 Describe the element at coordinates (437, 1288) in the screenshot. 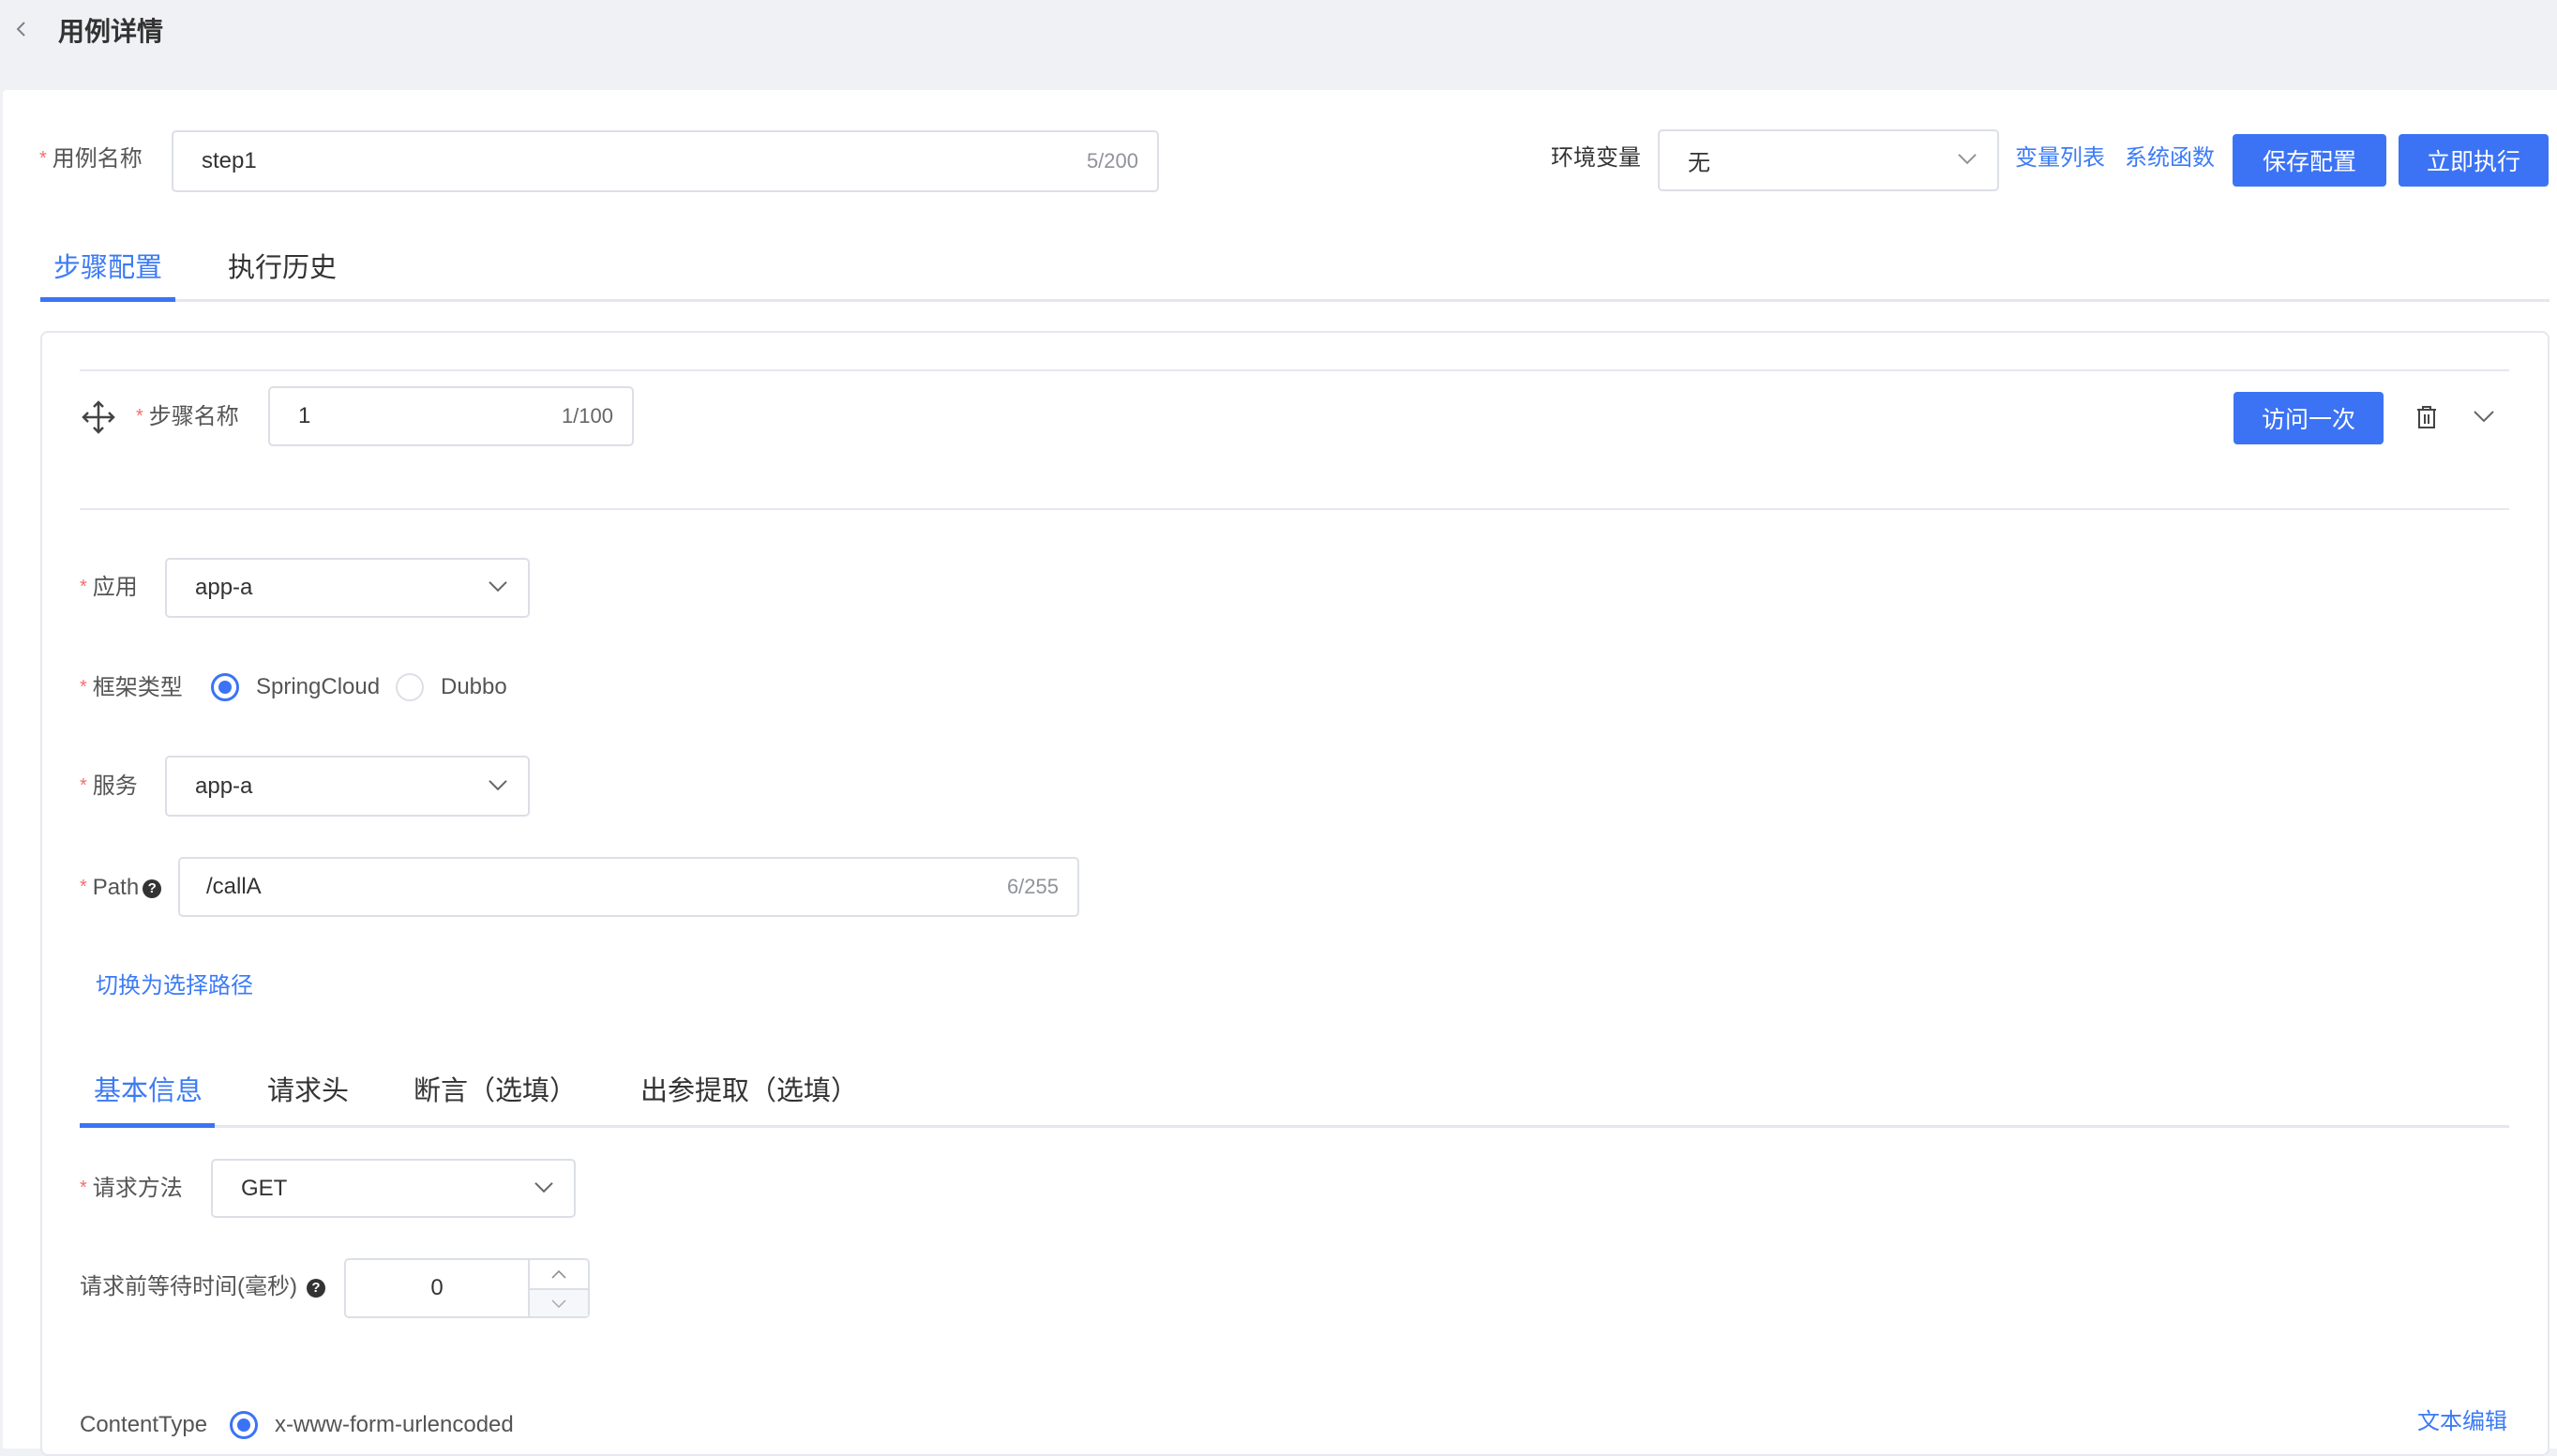

I see `wait-time-value: 0` at that location.